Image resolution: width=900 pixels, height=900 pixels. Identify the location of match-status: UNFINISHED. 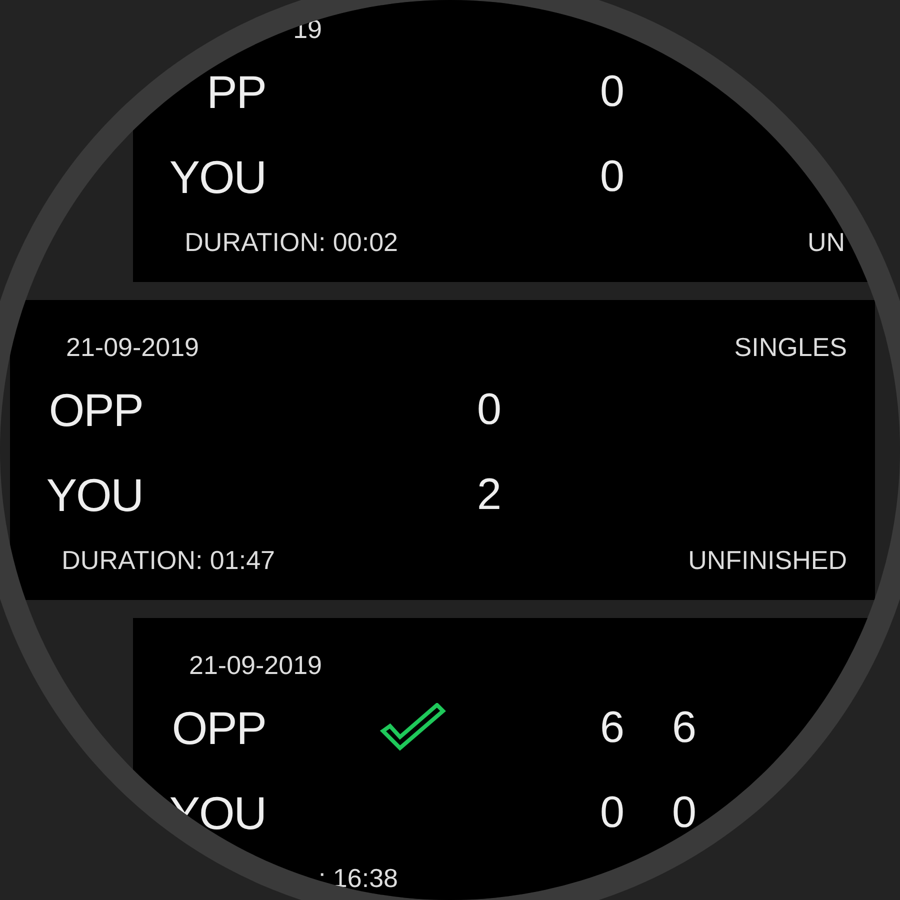
(767, 560).